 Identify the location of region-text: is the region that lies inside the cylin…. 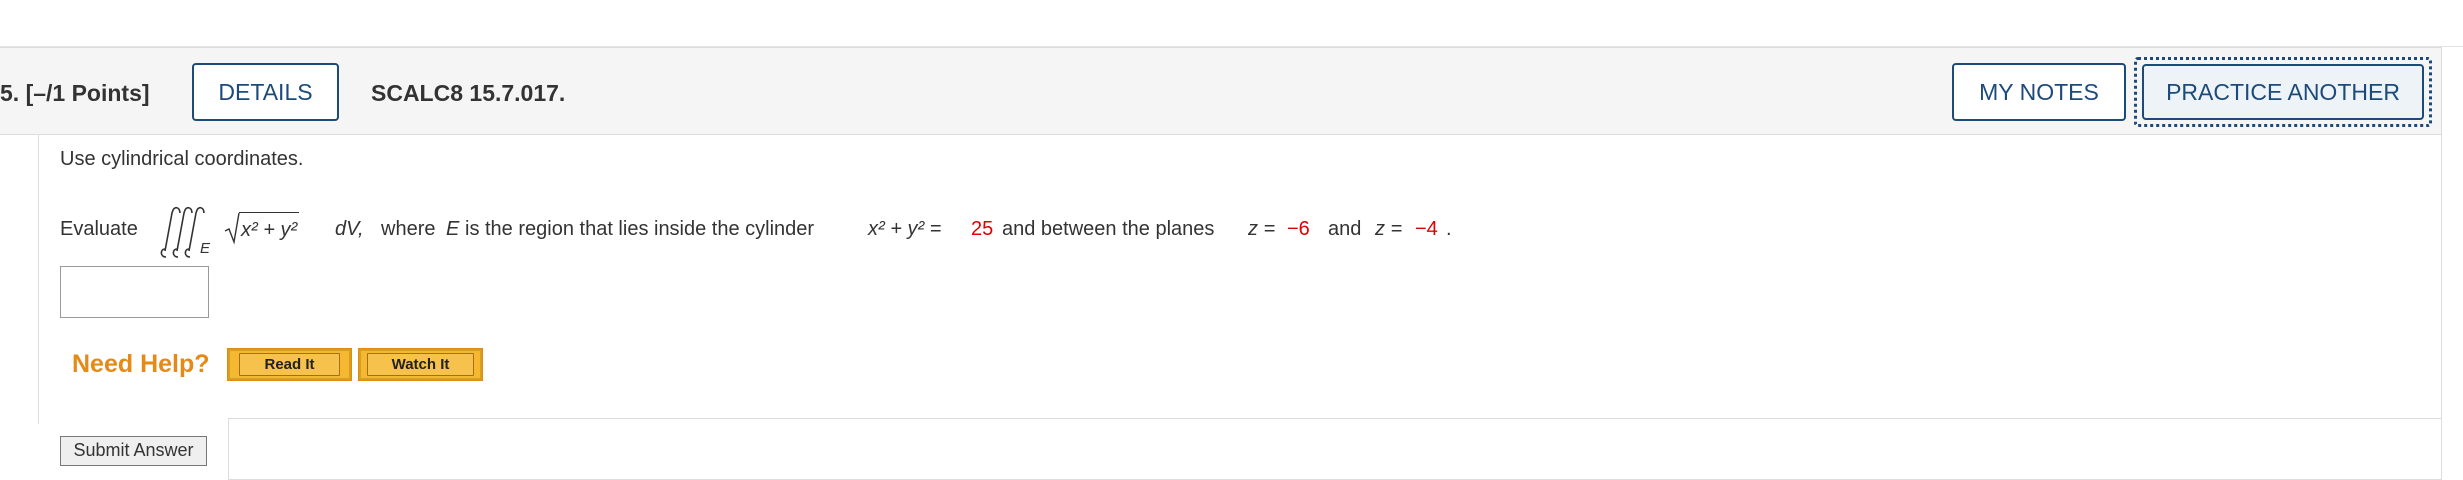
(640, 229).